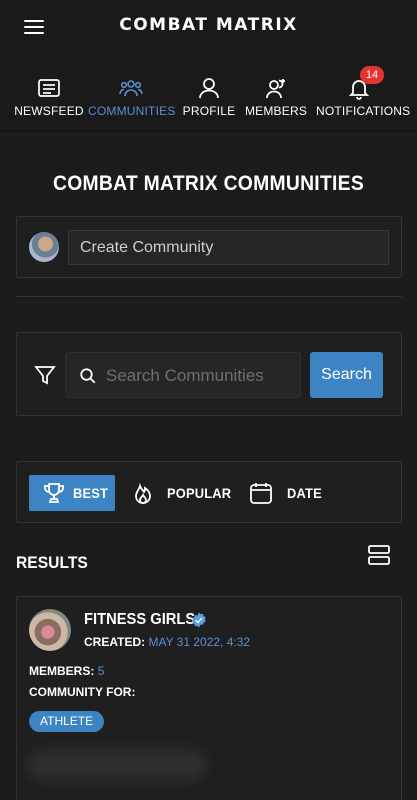  What do you see at coordinates (44, 247) in the screenshot?
I see `user-avatar` at bounding box center [44, 247].